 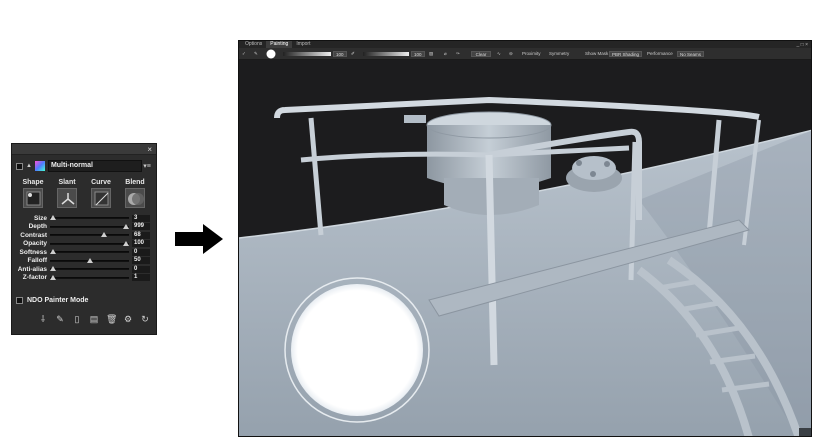 What do you see at coordinates (279, 44) in the screenshot?
I see `tab-painting: Painting` at bounding box center [279, 44].